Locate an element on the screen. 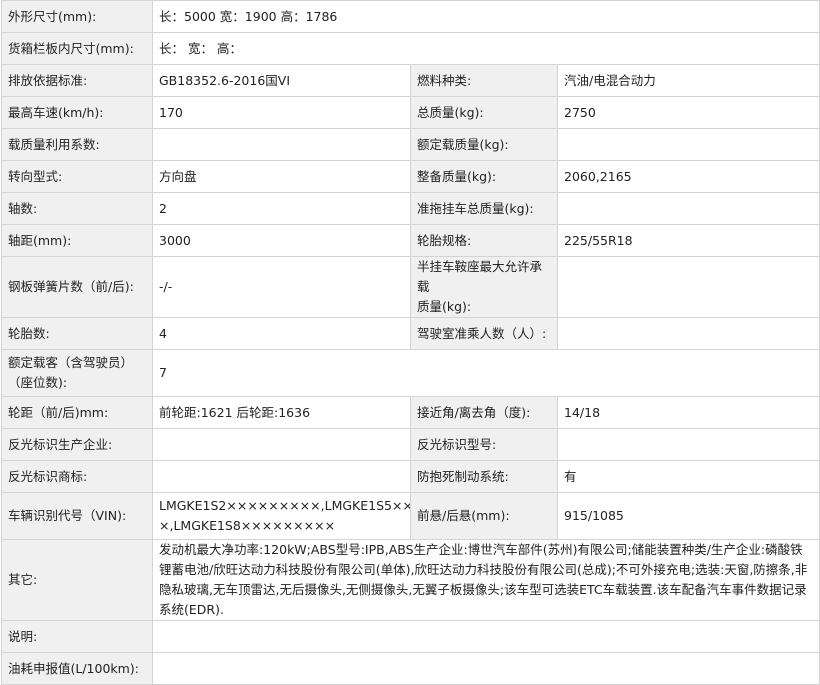  label-tire-count: 轮胎数: is located at coordinates (77, 333).